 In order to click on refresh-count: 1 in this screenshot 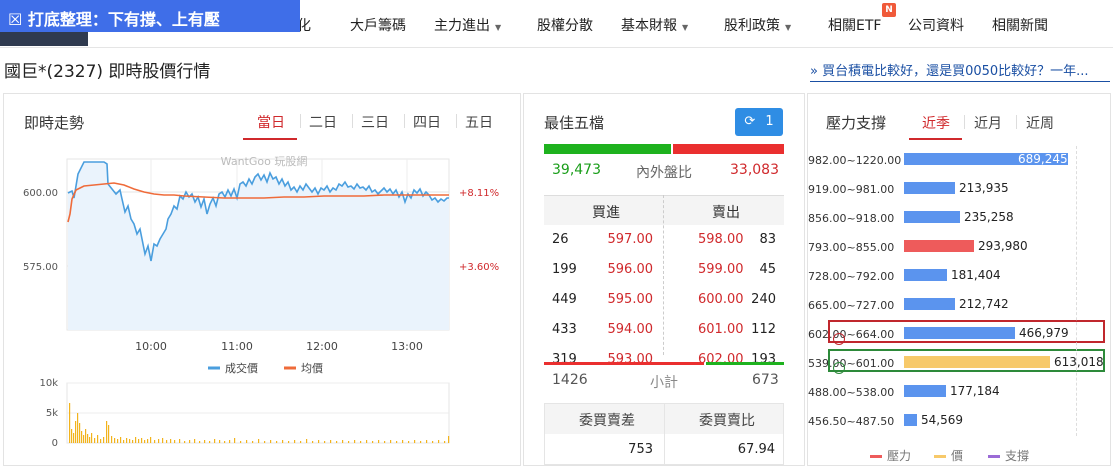, I will do `click(769, 121)`.